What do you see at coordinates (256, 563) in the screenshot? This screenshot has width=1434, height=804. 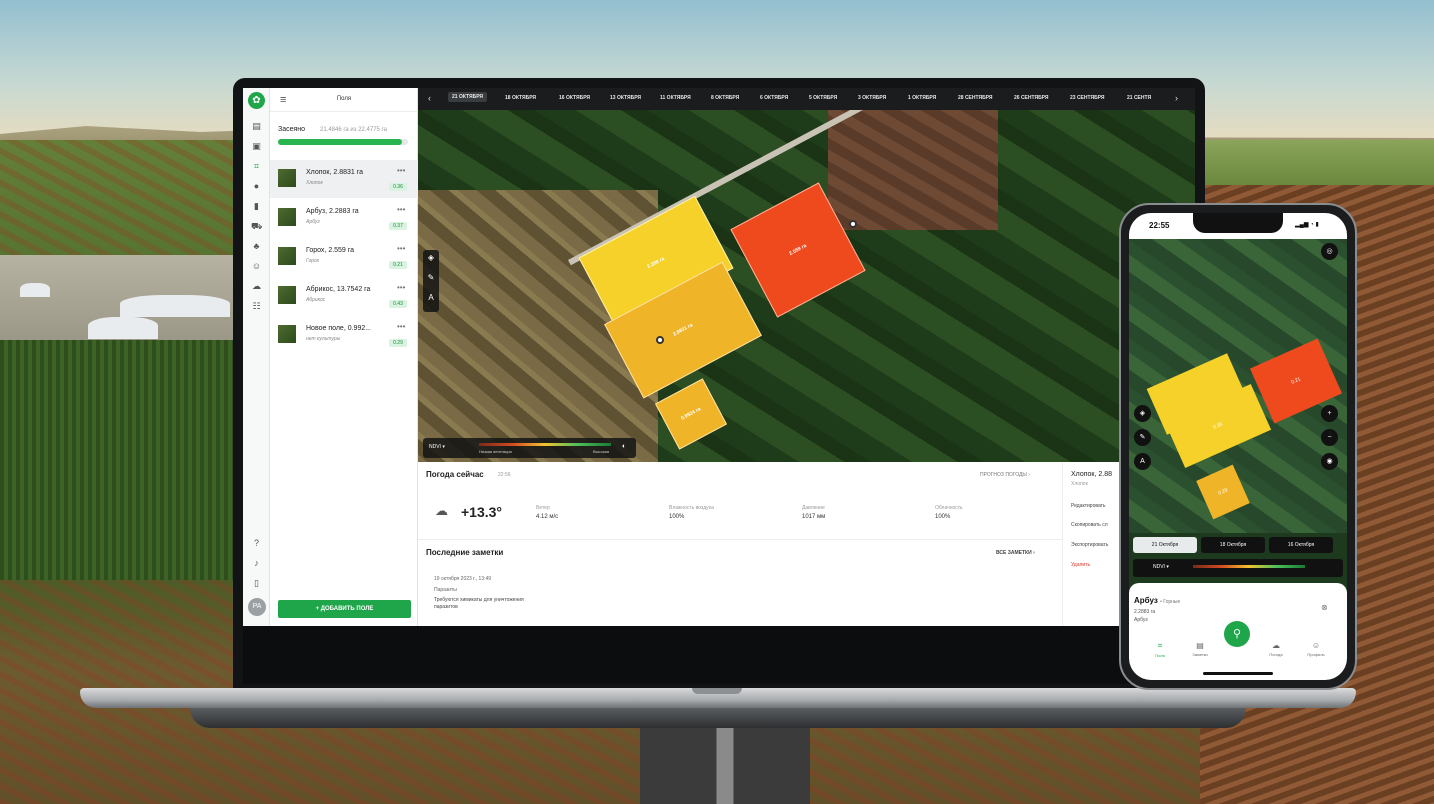 I see `bell-icon: ♪` at bounding box center [256, 563].